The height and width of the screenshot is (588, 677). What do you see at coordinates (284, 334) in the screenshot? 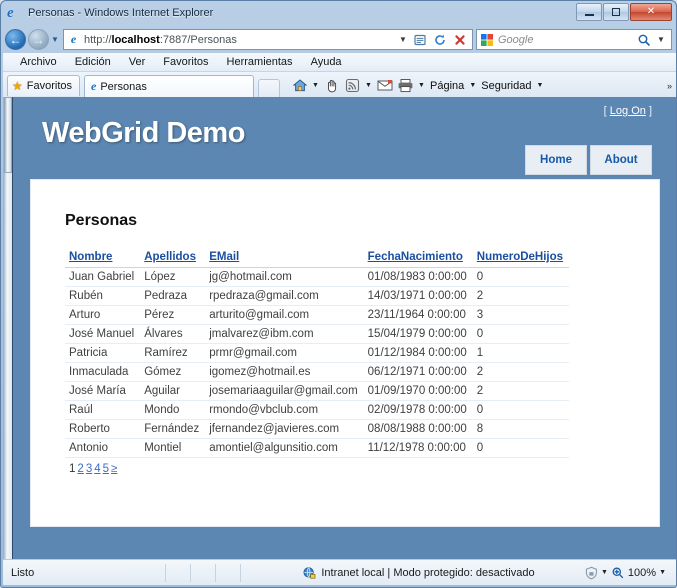
I see `cell-email: jmalvarez@ibm.com` at bounding box center [284, 334].